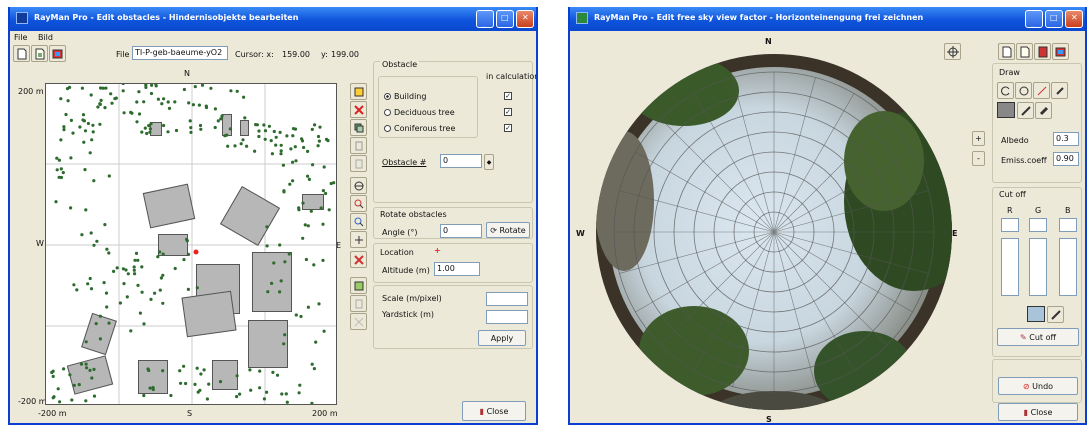 The width and height of the screenshot is (1092, 428). Describe the element at coordinates (502, 338) in the screenshot. I see `apply-button: Apply` at that location.